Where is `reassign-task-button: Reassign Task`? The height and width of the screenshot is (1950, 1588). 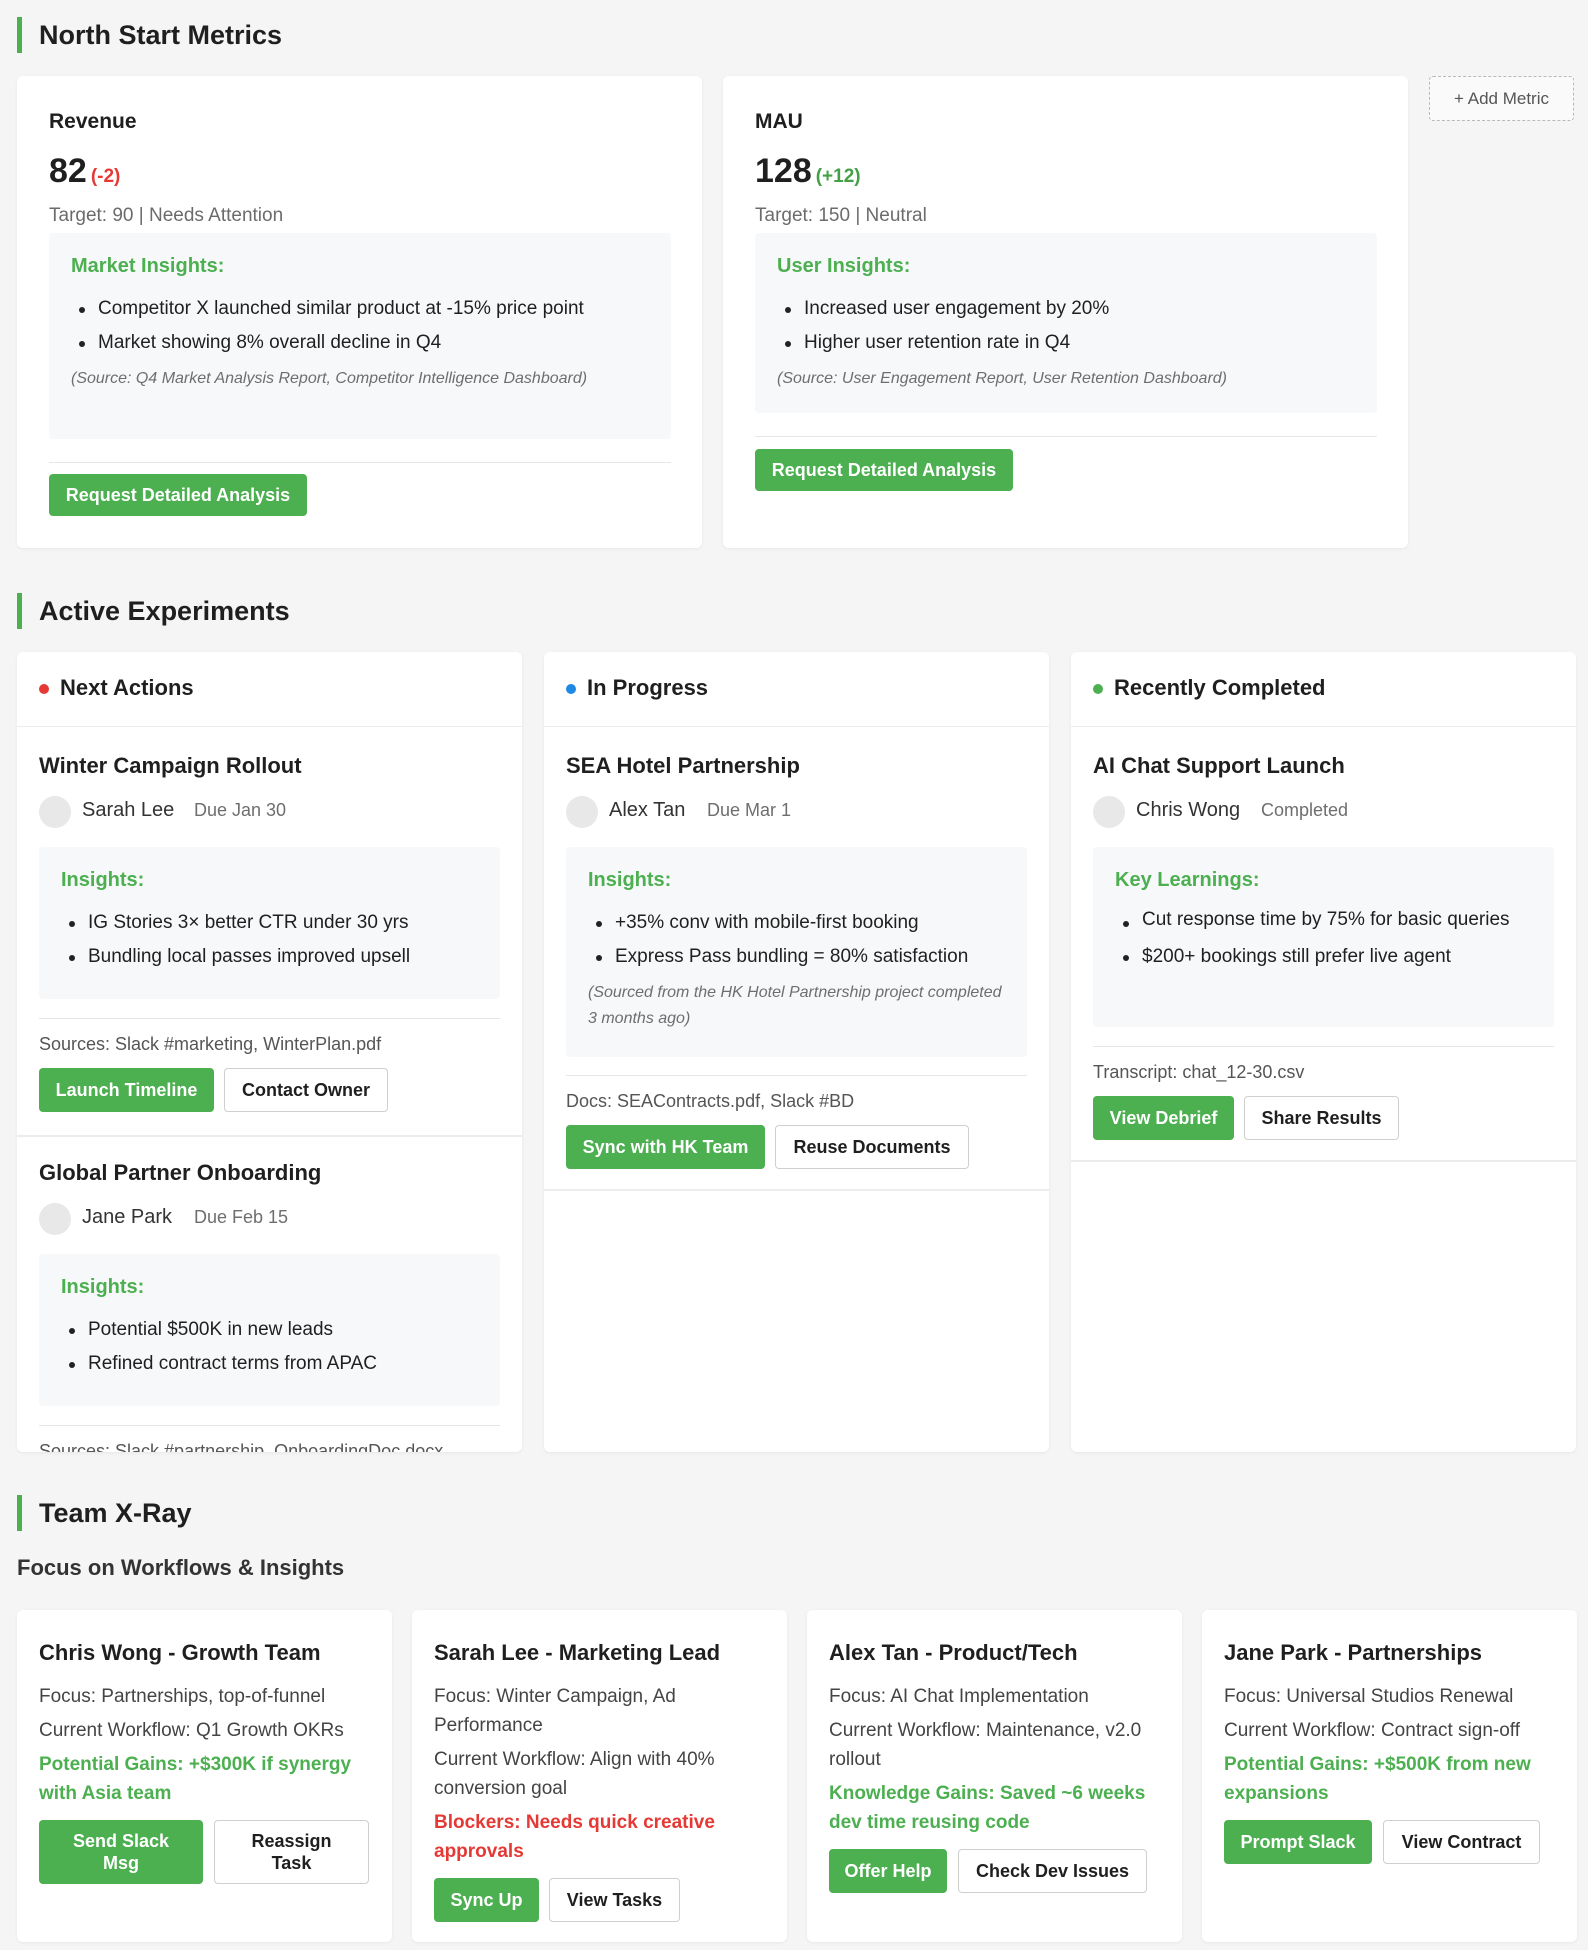 reassign-task-button: Reassign Task is located at coordinates (291, 1852).